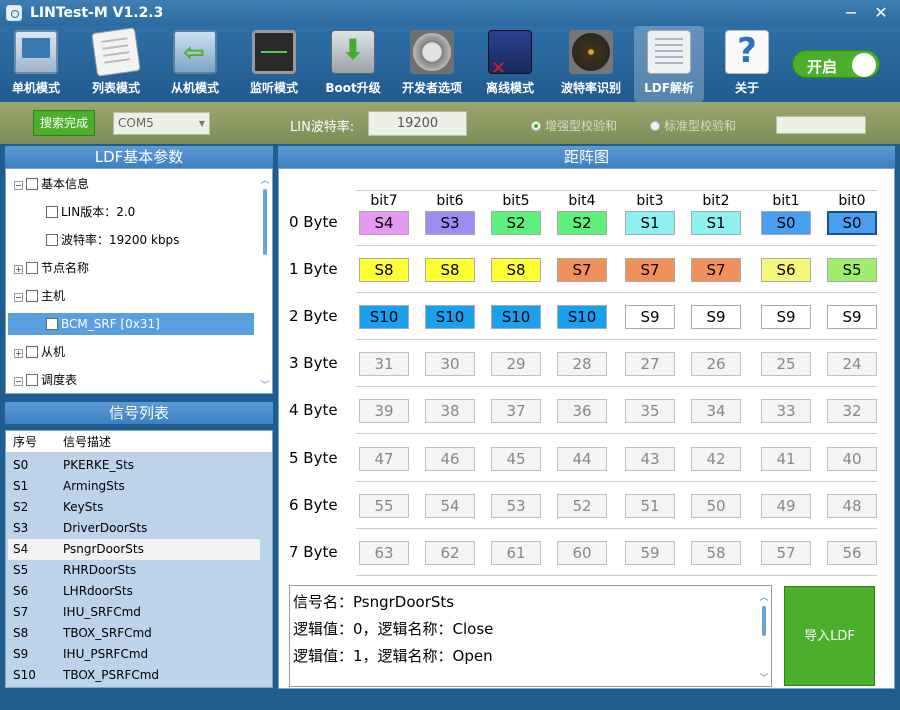 This screenshot has width=900, height=710. I want to click on signal-row: S4 PsngrDoorSts, so click(134, 549).